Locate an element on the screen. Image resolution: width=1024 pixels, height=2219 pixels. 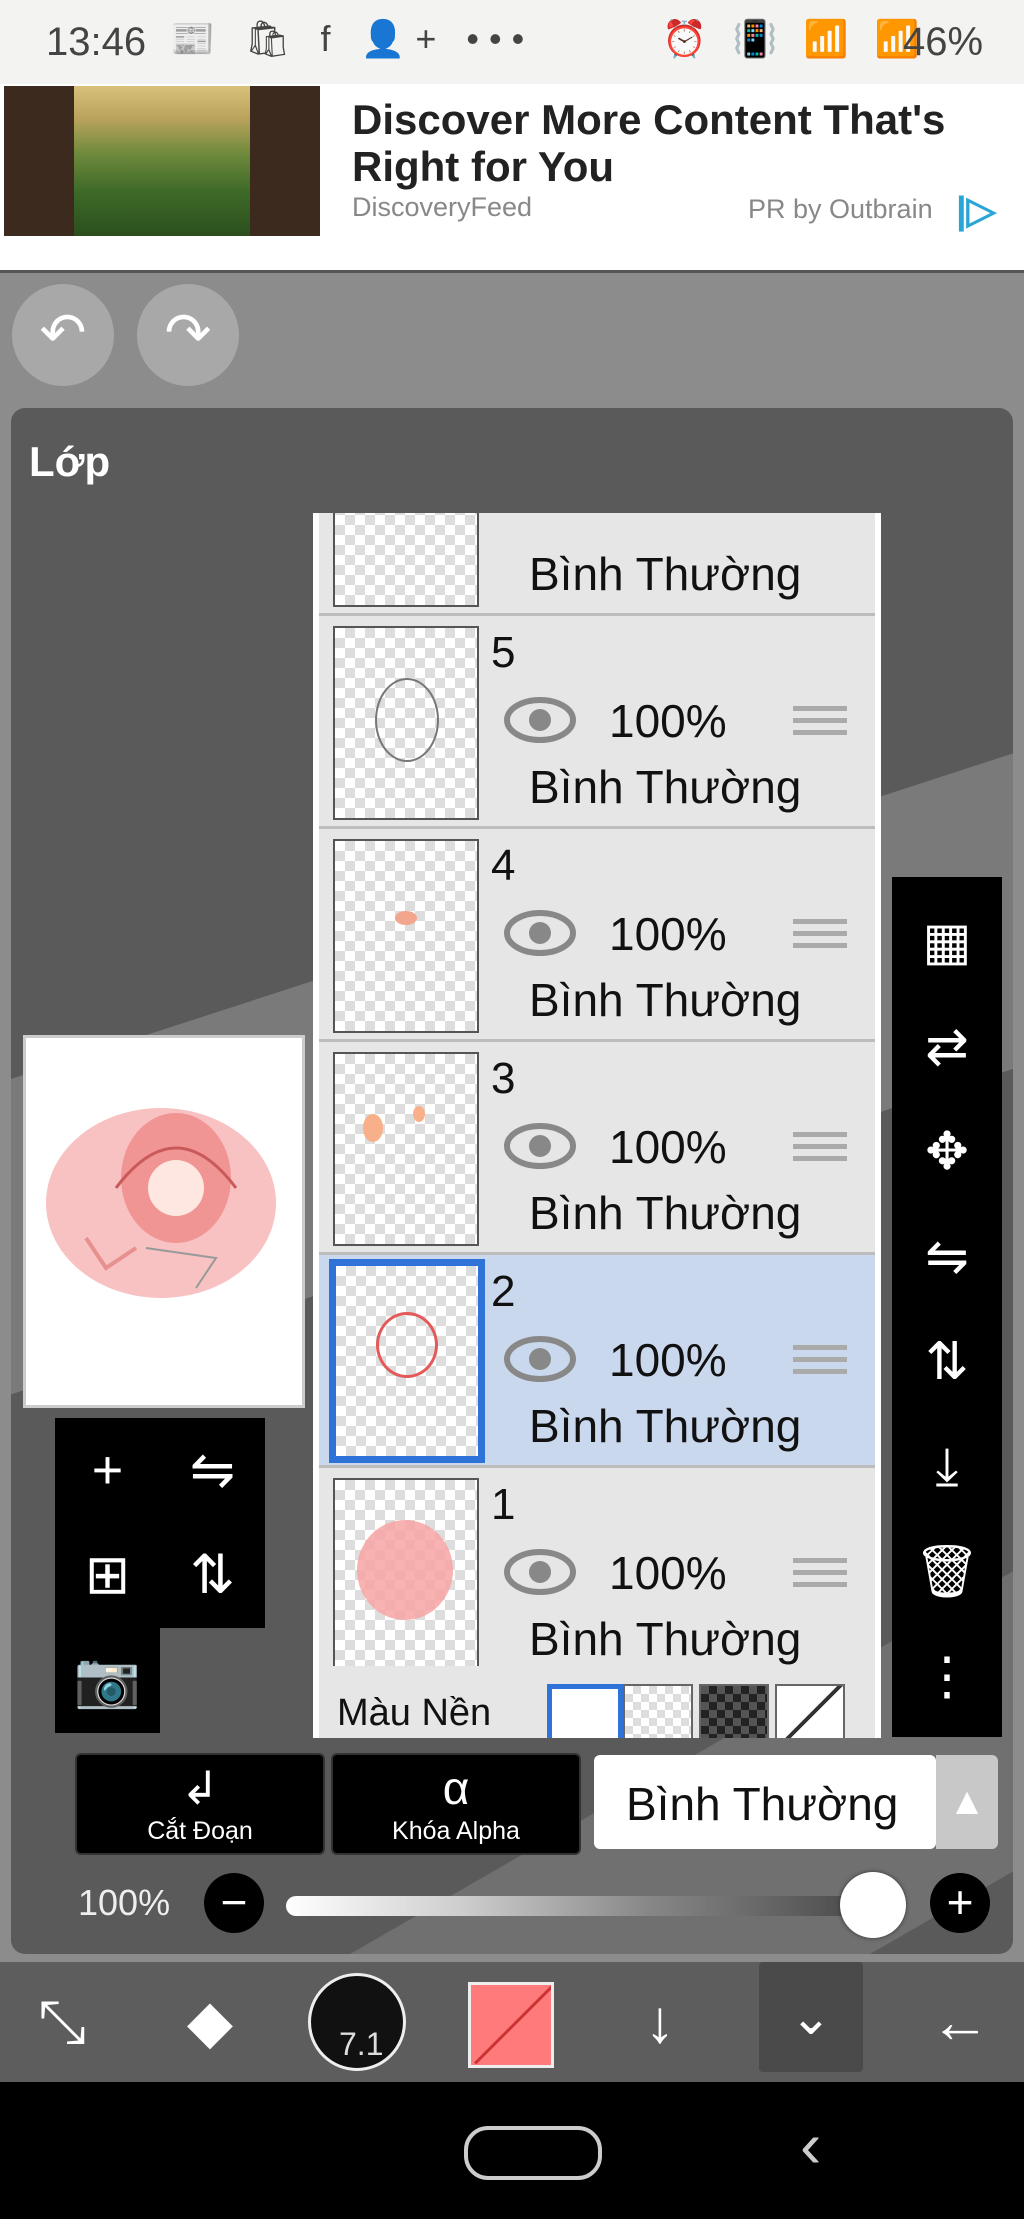
background-color-label: Màu Nền is located at coordinates (414, 1713).